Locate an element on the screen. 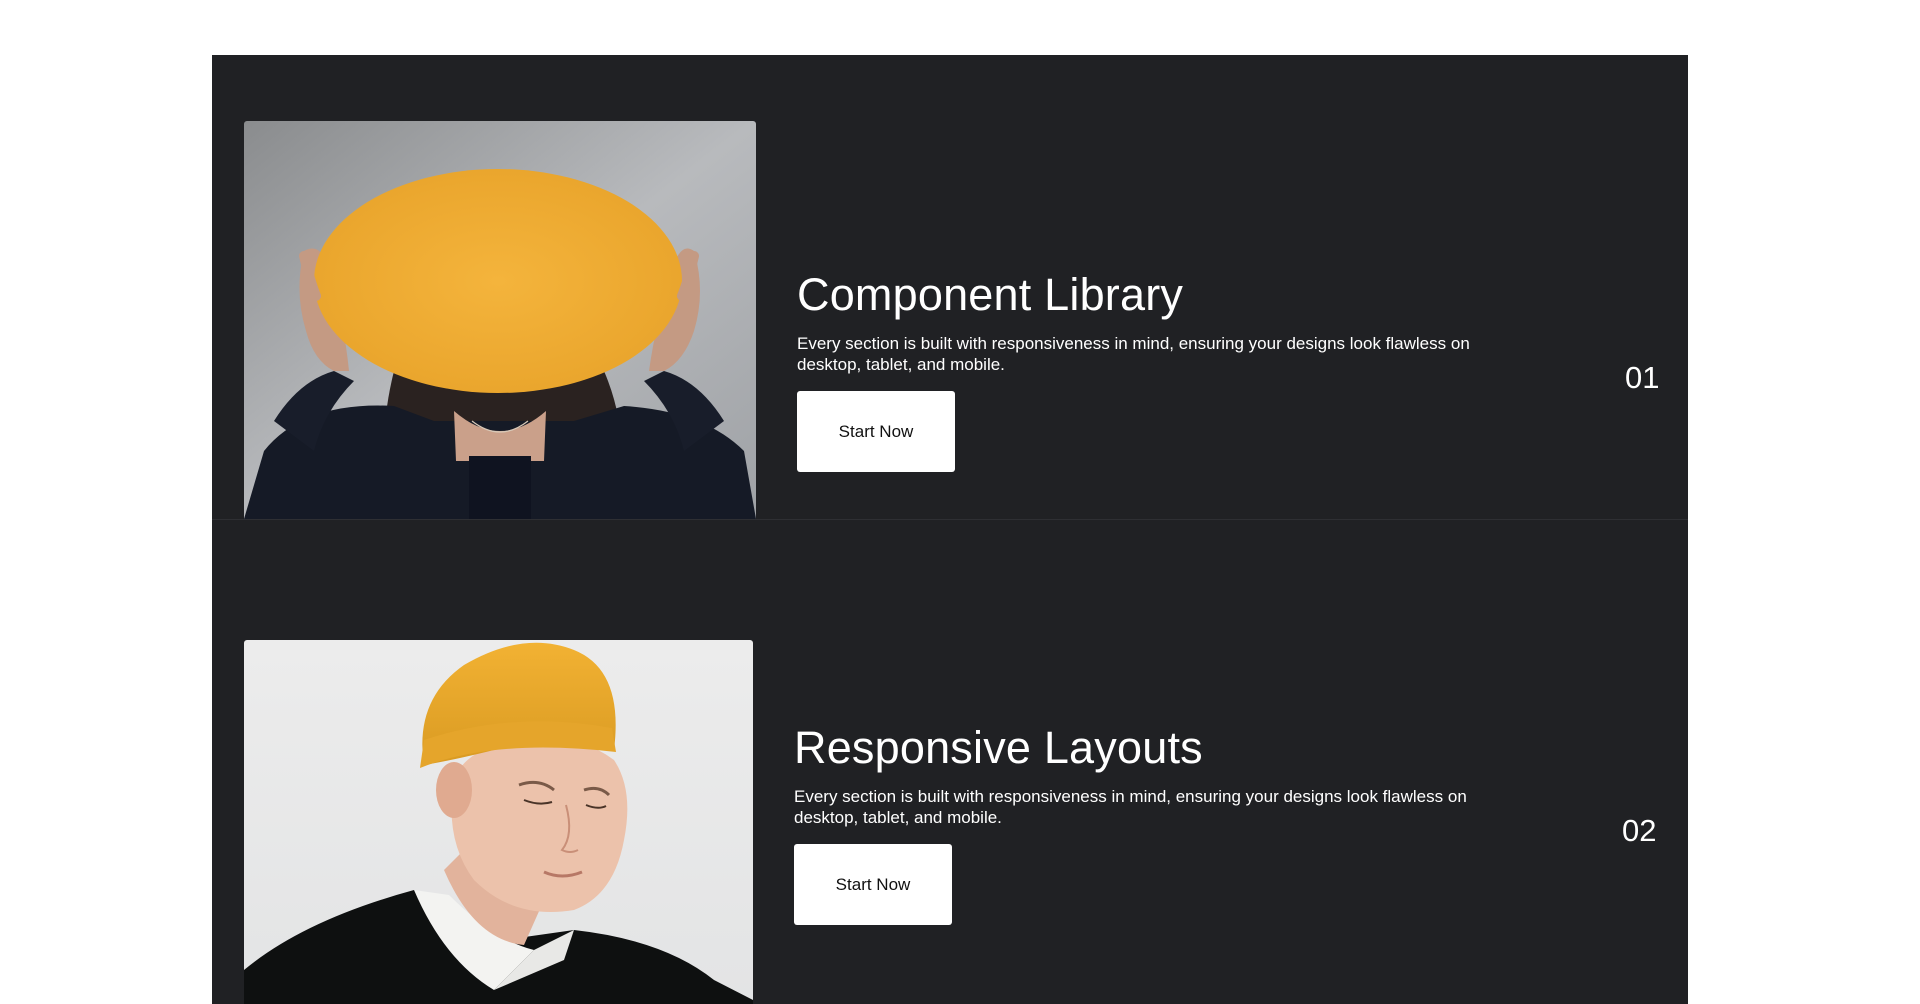 The width and height of the screenshot is (1920, 1004). feature-title: Component Library is located at coordinates (990, 294).